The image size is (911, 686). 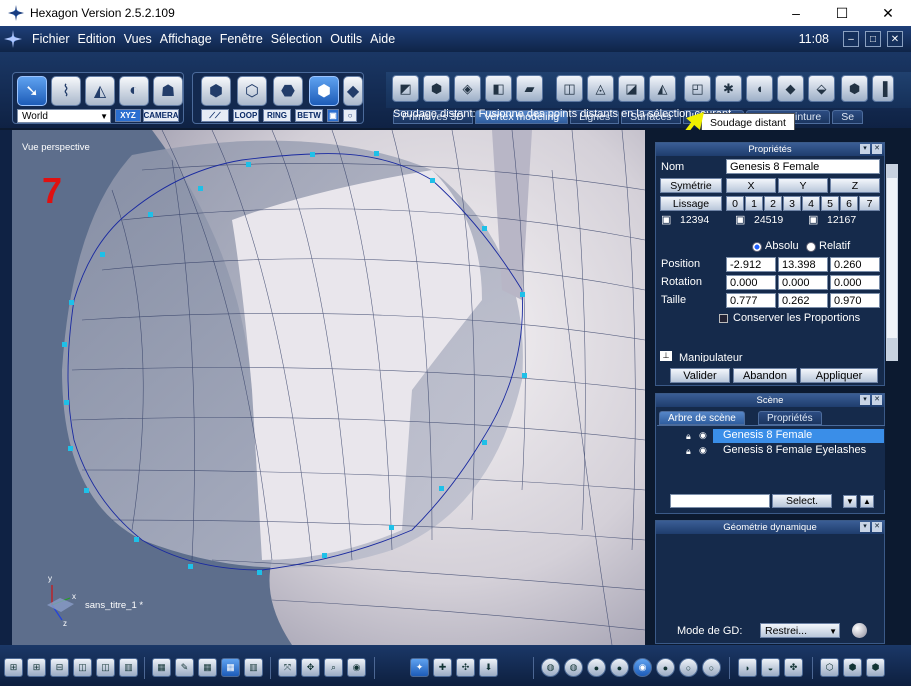 What do you see at coordinates (720, 501) in the screenshot?
I see `scene-search-input` at bounding box center [720, 501].